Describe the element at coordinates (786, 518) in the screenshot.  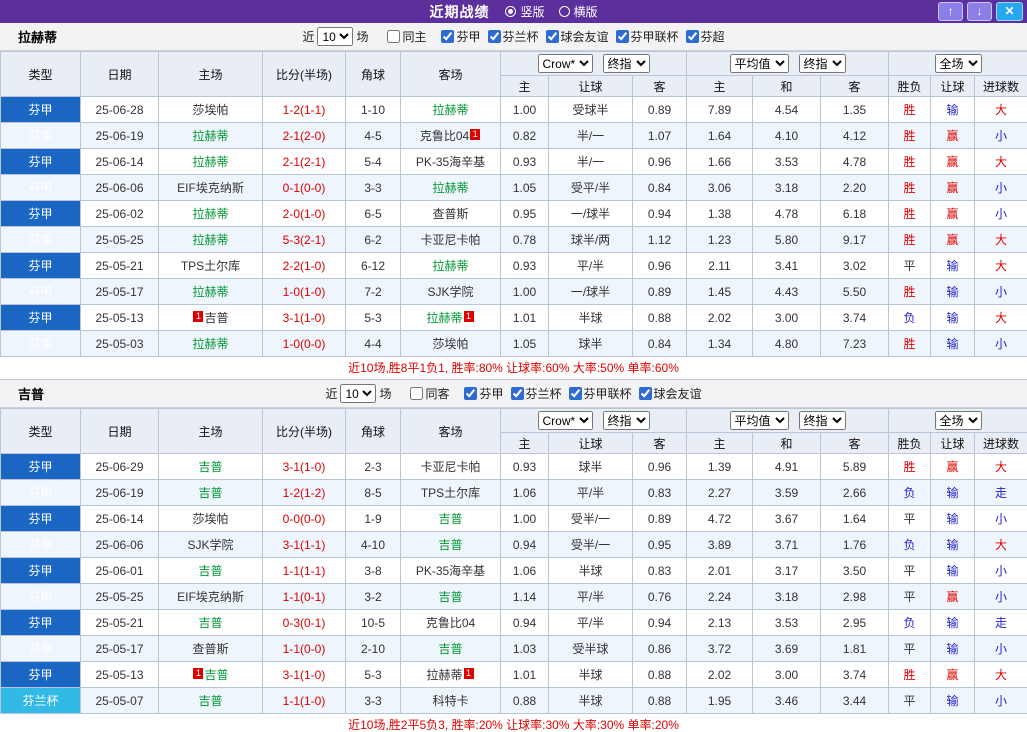
I see `avg-draw-cell: 3.67` at that location.